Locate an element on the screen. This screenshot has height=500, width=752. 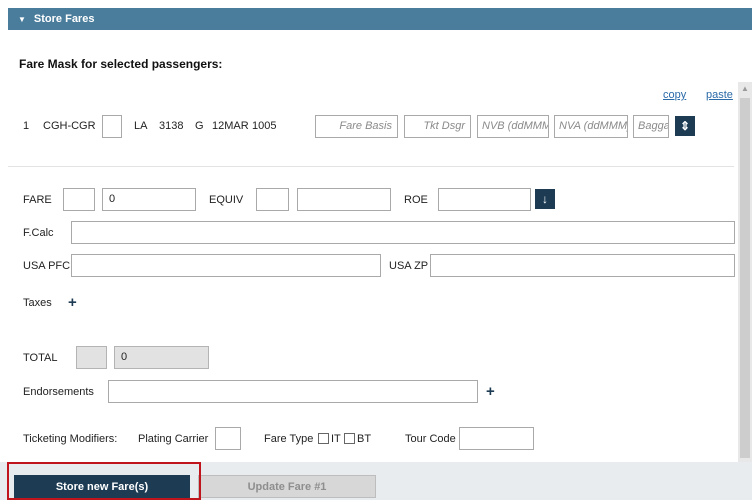
paste-link: paste is located at coordinates (719, 95).